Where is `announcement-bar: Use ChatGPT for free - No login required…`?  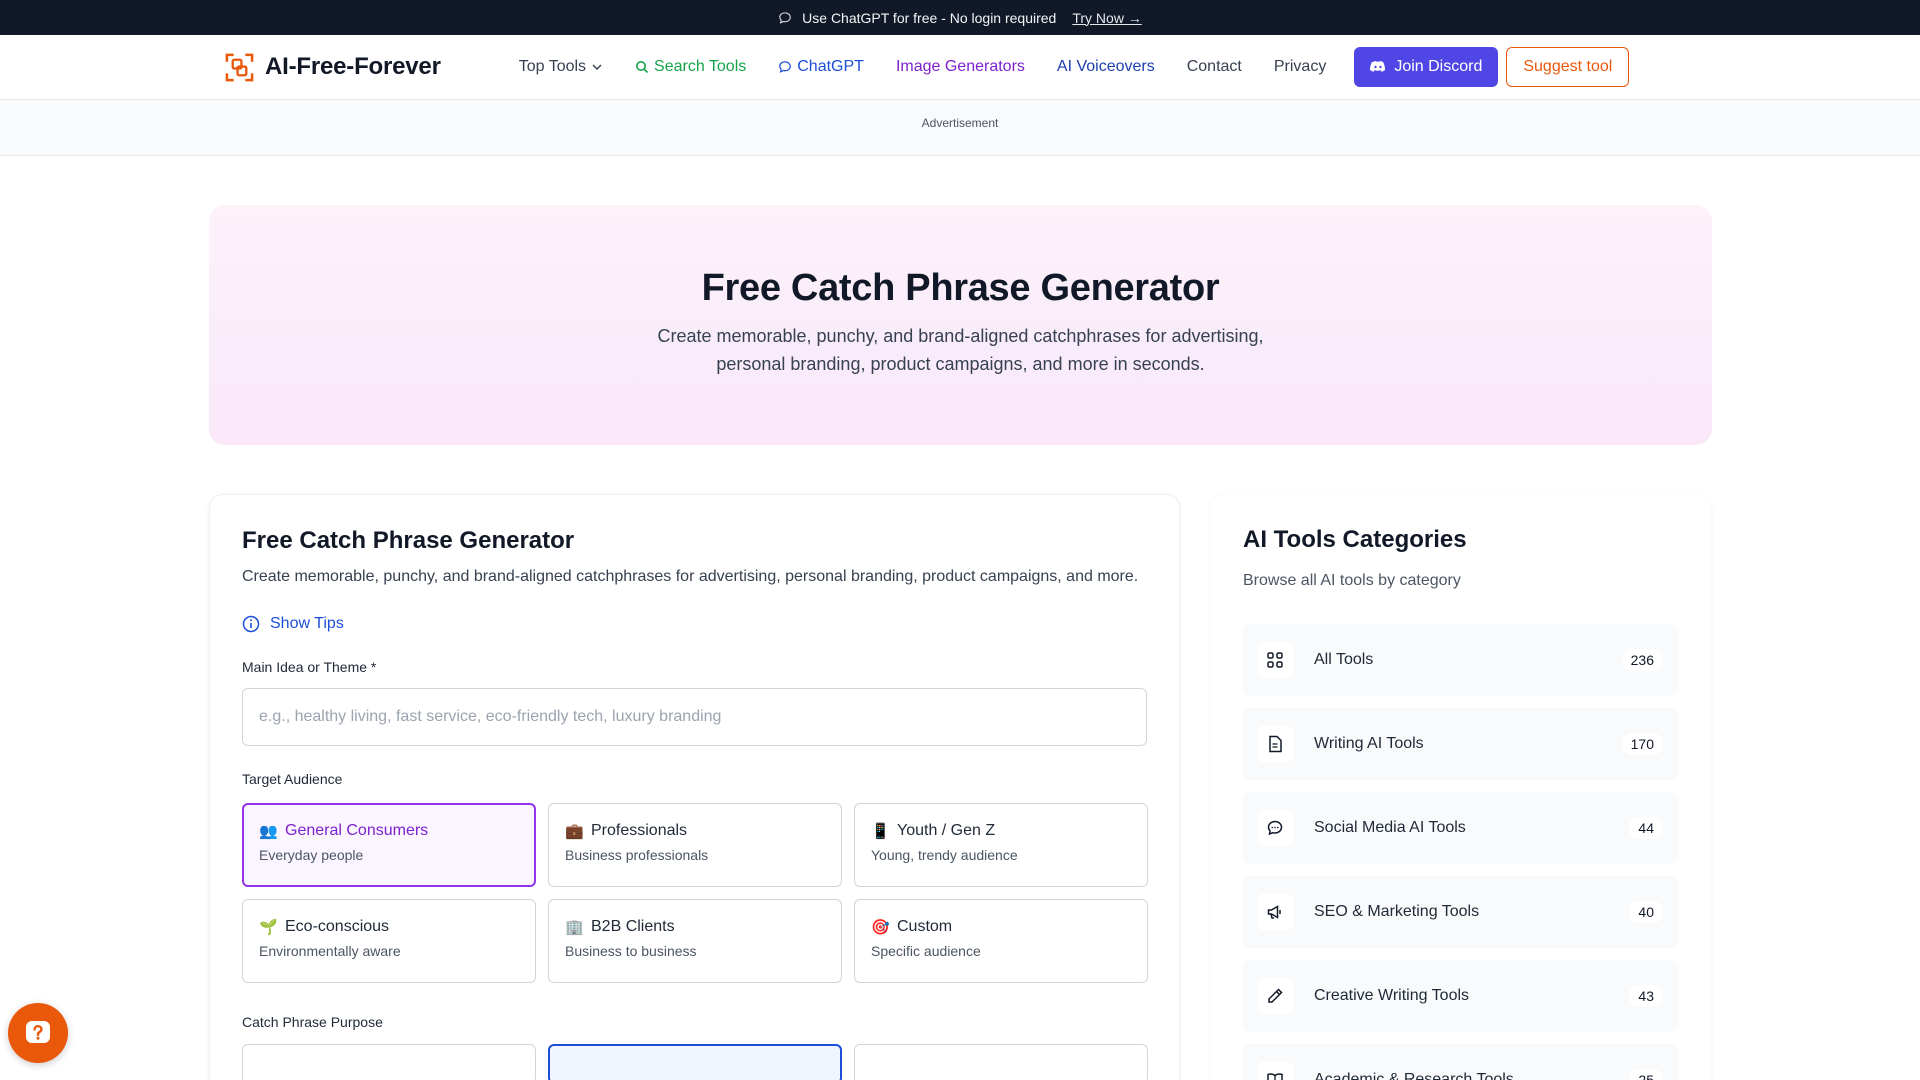
announcement-bar: Use ChatGPT for free - No login required… is located at coordinates (960, 17).